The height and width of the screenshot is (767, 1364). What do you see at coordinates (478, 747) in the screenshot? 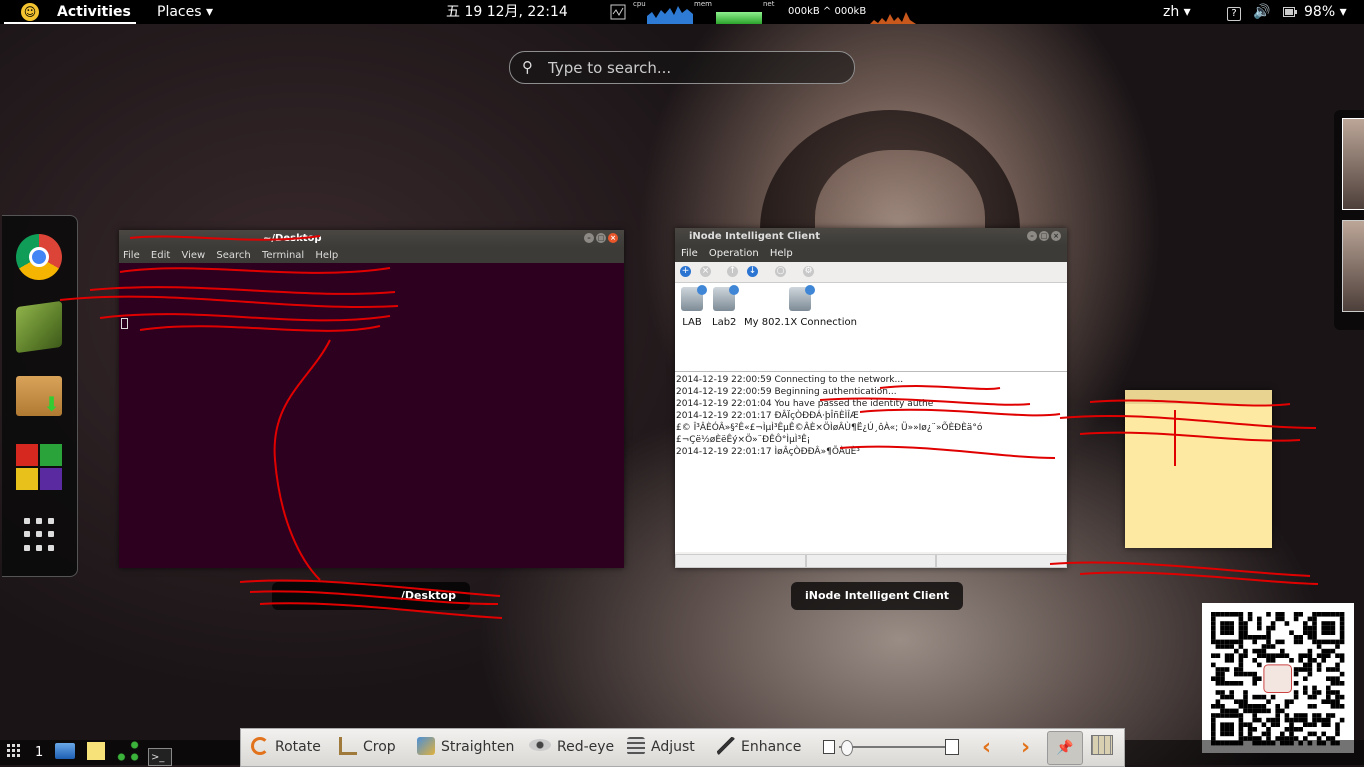
I see `straighten-label: Straighten` at bounding box center [478, 747].